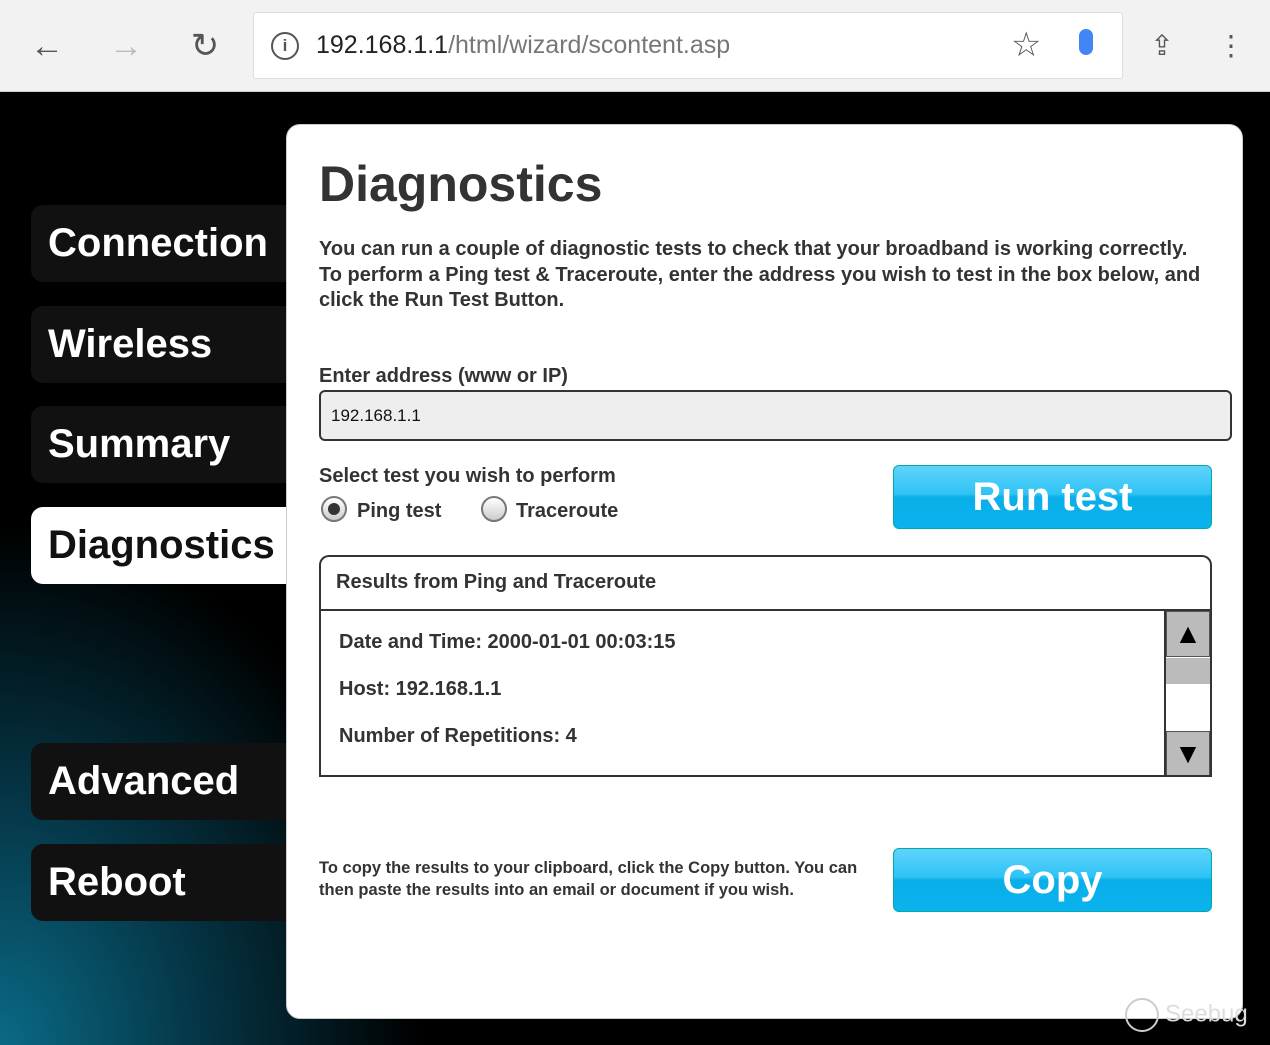  I want to click on microphone-icon, so click(1086, 42).